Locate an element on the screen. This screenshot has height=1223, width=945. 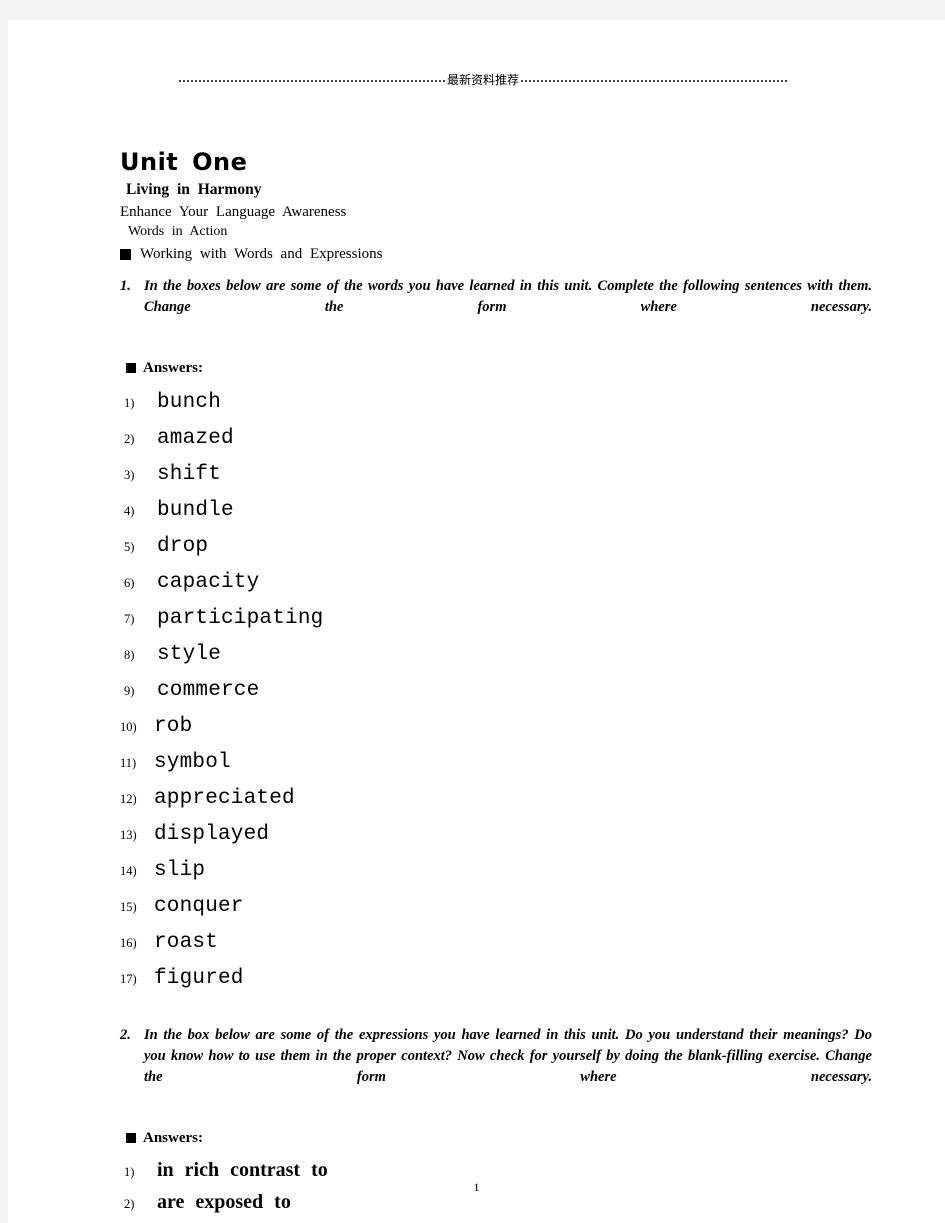
exercise2-answers-heading: Answers: is located at coordinates (499, 1138).